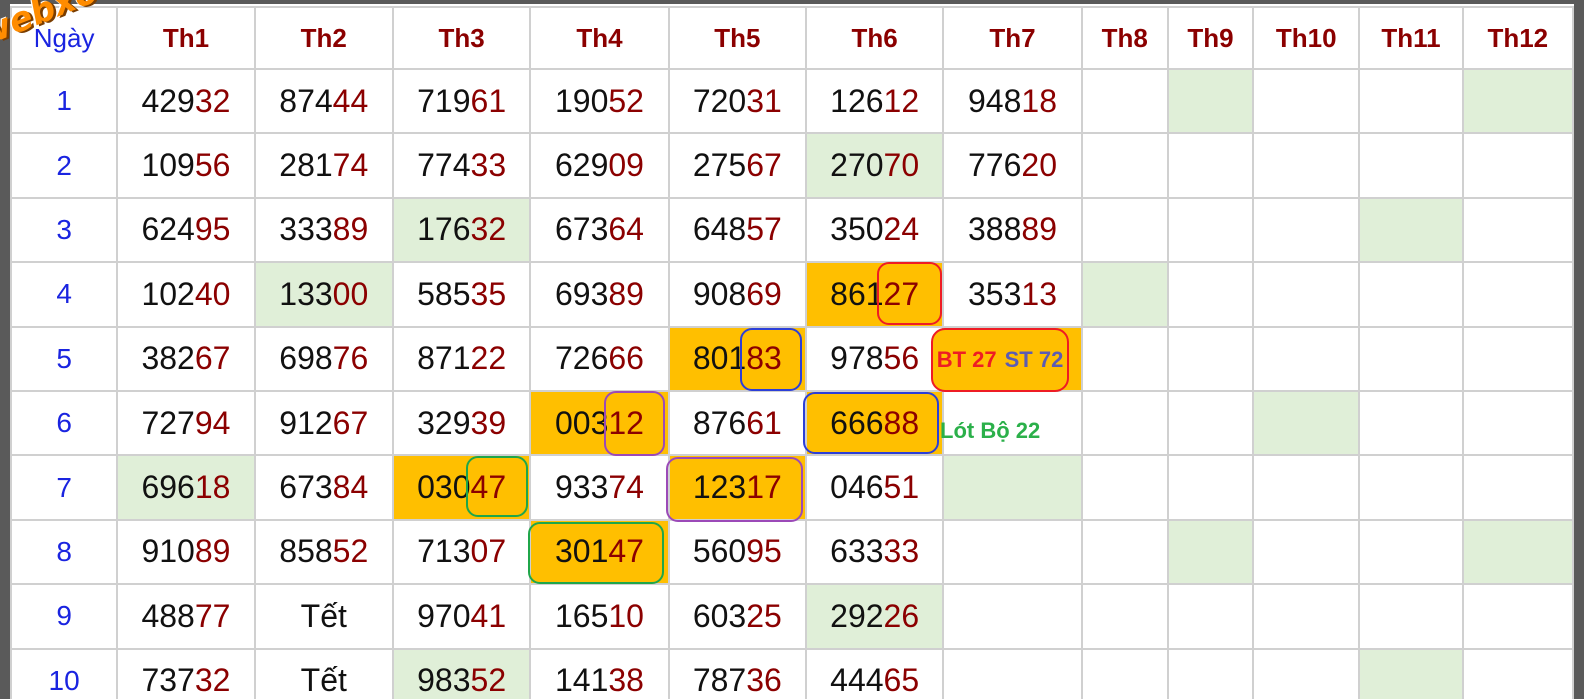 The height and width of the screenshot is (699, 1584). What do you see at coordinates (966, 359) in the screenshot?
I see `bt-label: BT 27` at bounding box center [966, 359].